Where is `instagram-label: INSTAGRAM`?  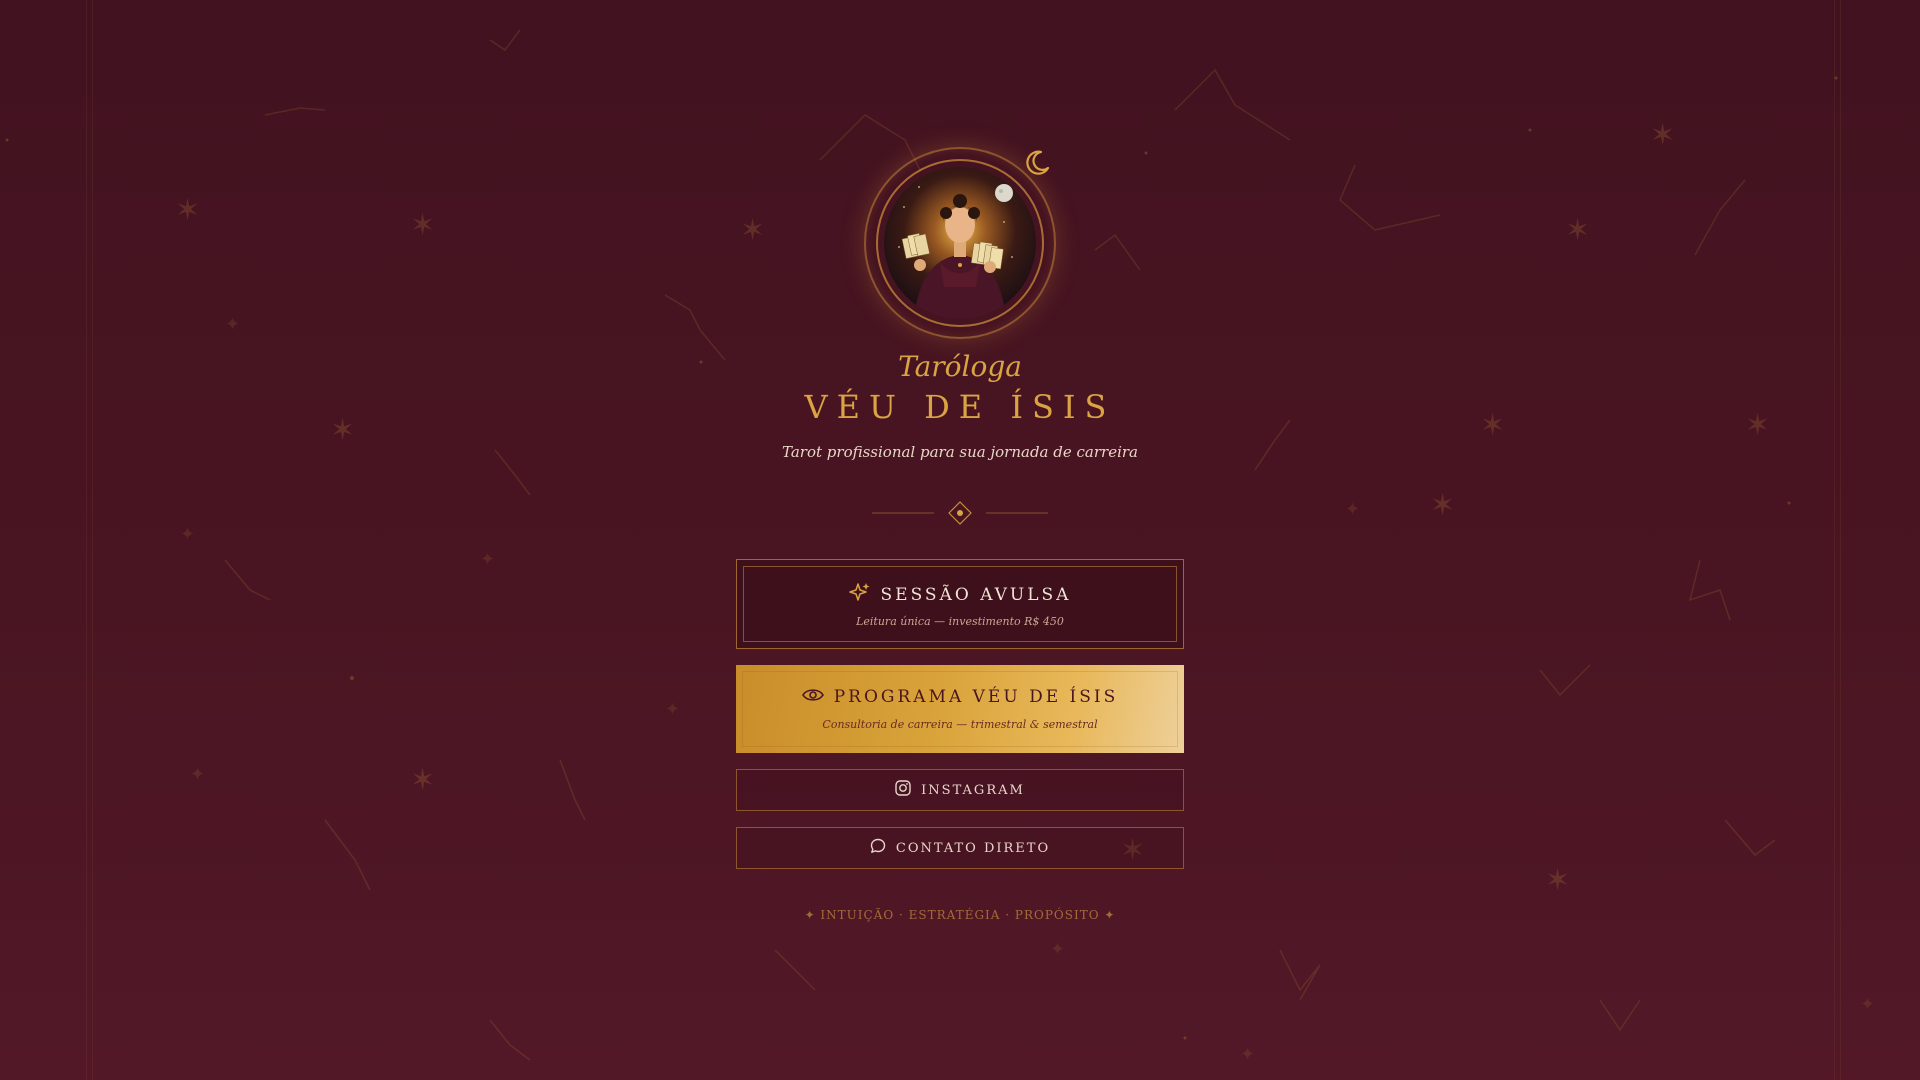
instagram-label: INSTAGRAM is located at coordinates (973, 790).